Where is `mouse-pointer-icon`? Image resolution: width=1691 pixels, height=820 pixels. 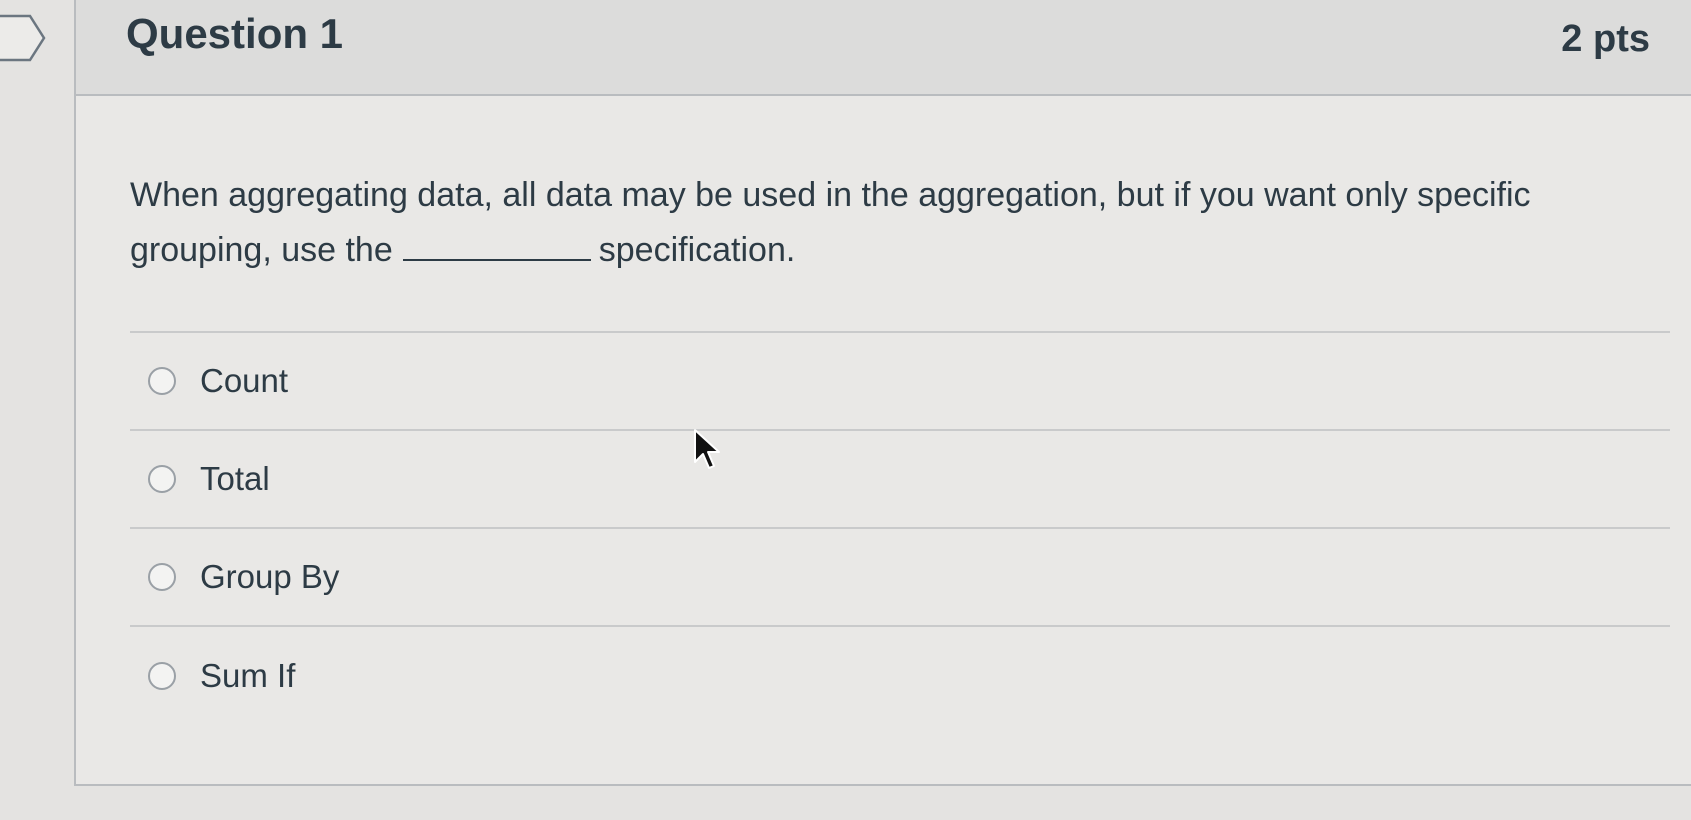 mouse-pointer-icon is located at coordinates (707, 449).